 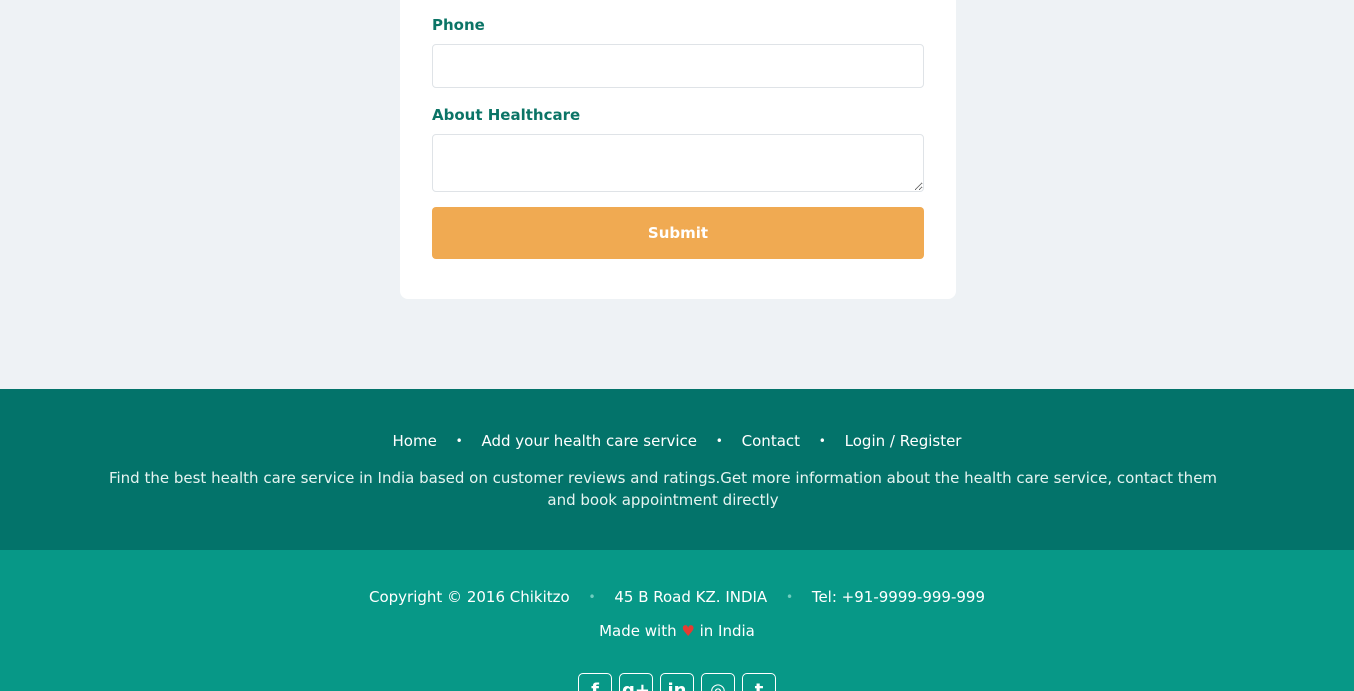 I want to click on social-links: f g+ in ◎ t, so click(x=677, y=682).